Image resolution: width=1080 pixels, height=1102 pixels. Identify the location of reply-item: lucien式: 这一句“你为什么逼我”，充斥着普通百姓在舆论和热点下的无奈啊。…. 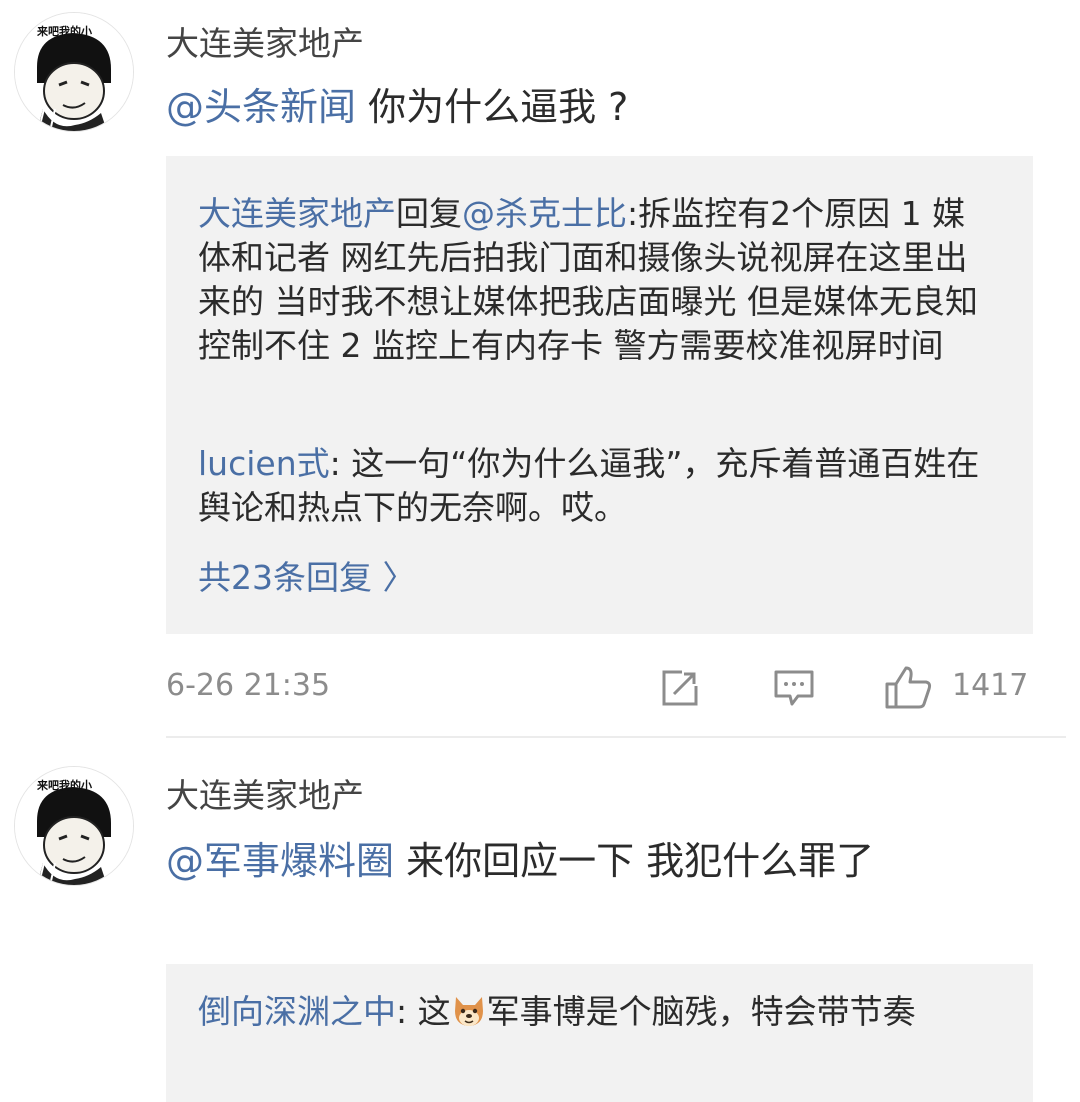
(598, 486).